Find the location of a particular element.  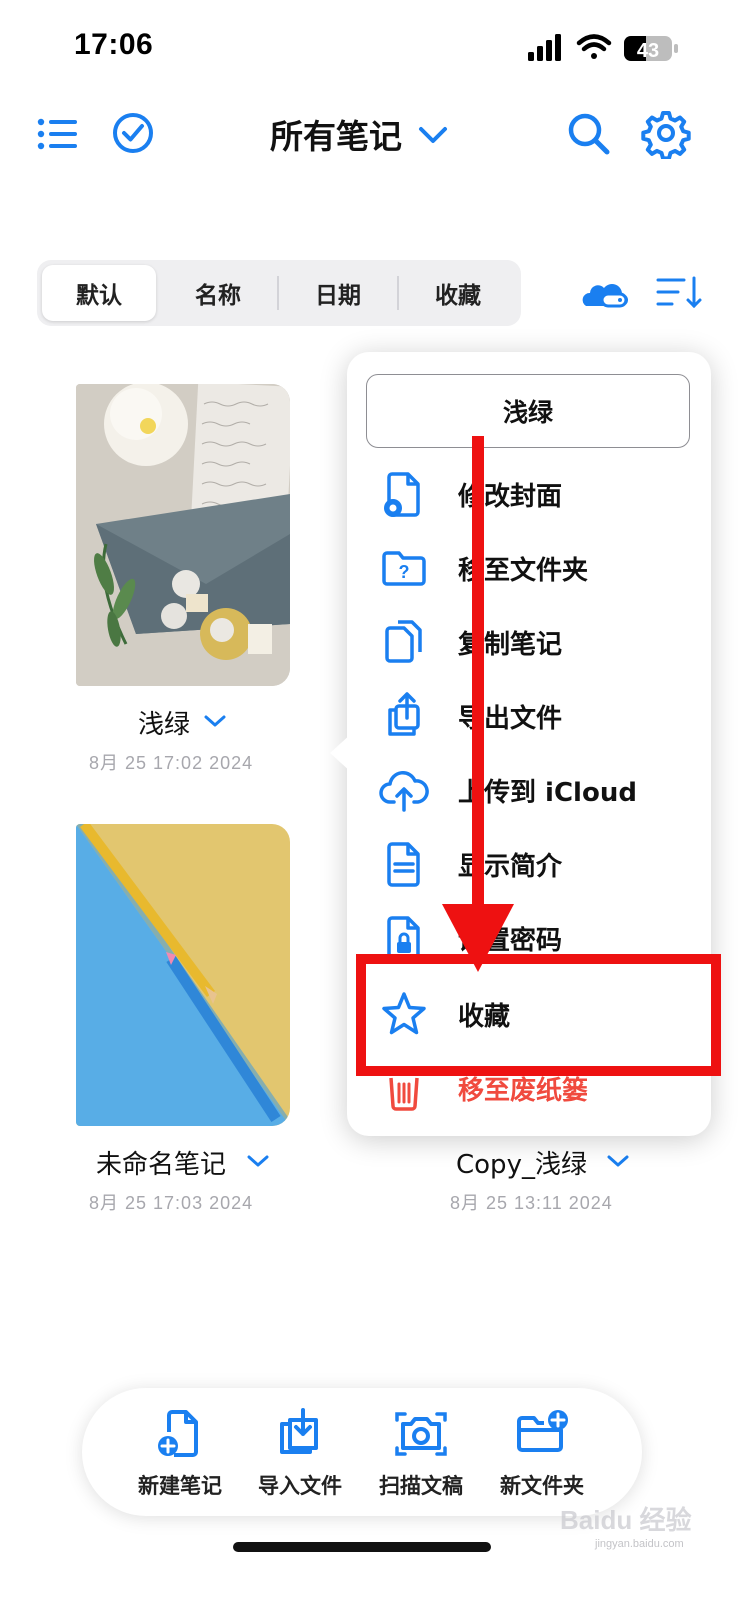

status-time: 17:06 is located at coordinates (114, 44).